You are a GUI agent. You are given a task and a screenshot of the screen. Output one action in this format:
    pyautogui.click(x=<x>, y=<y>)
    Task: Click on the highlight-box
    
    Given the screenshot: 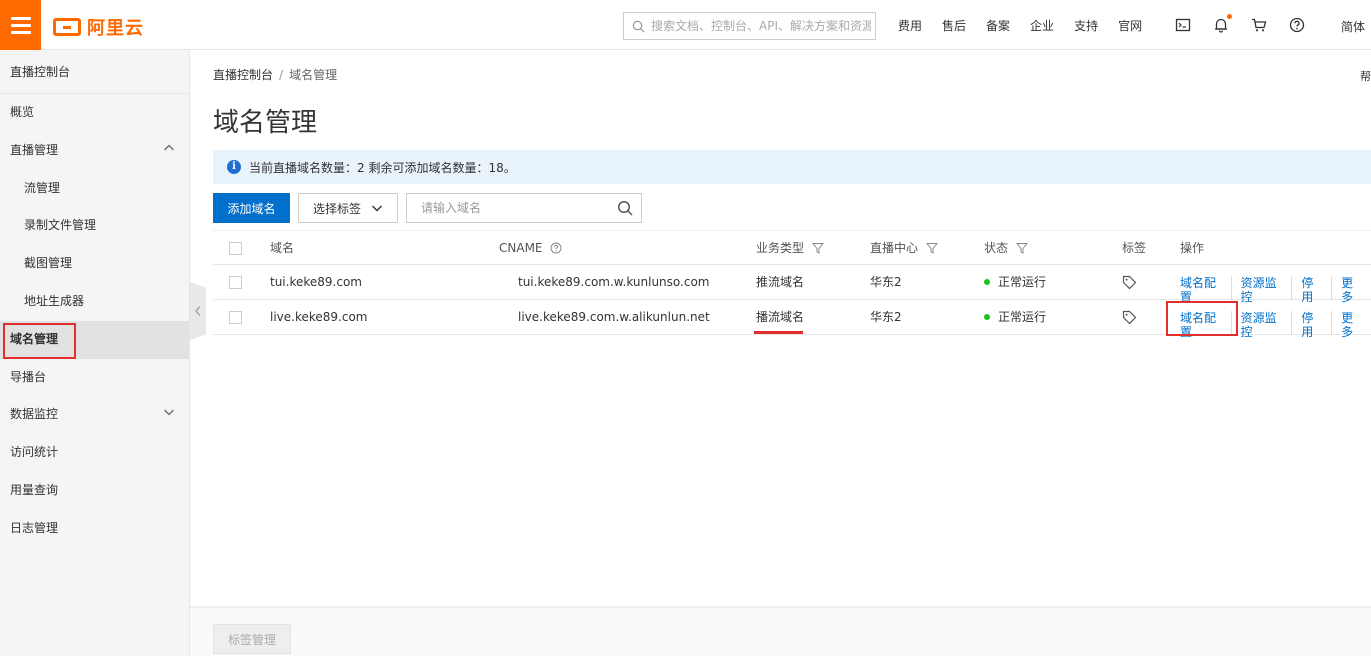 What is the action you would take?
    pyautogui.click(x=39, y=340)
    